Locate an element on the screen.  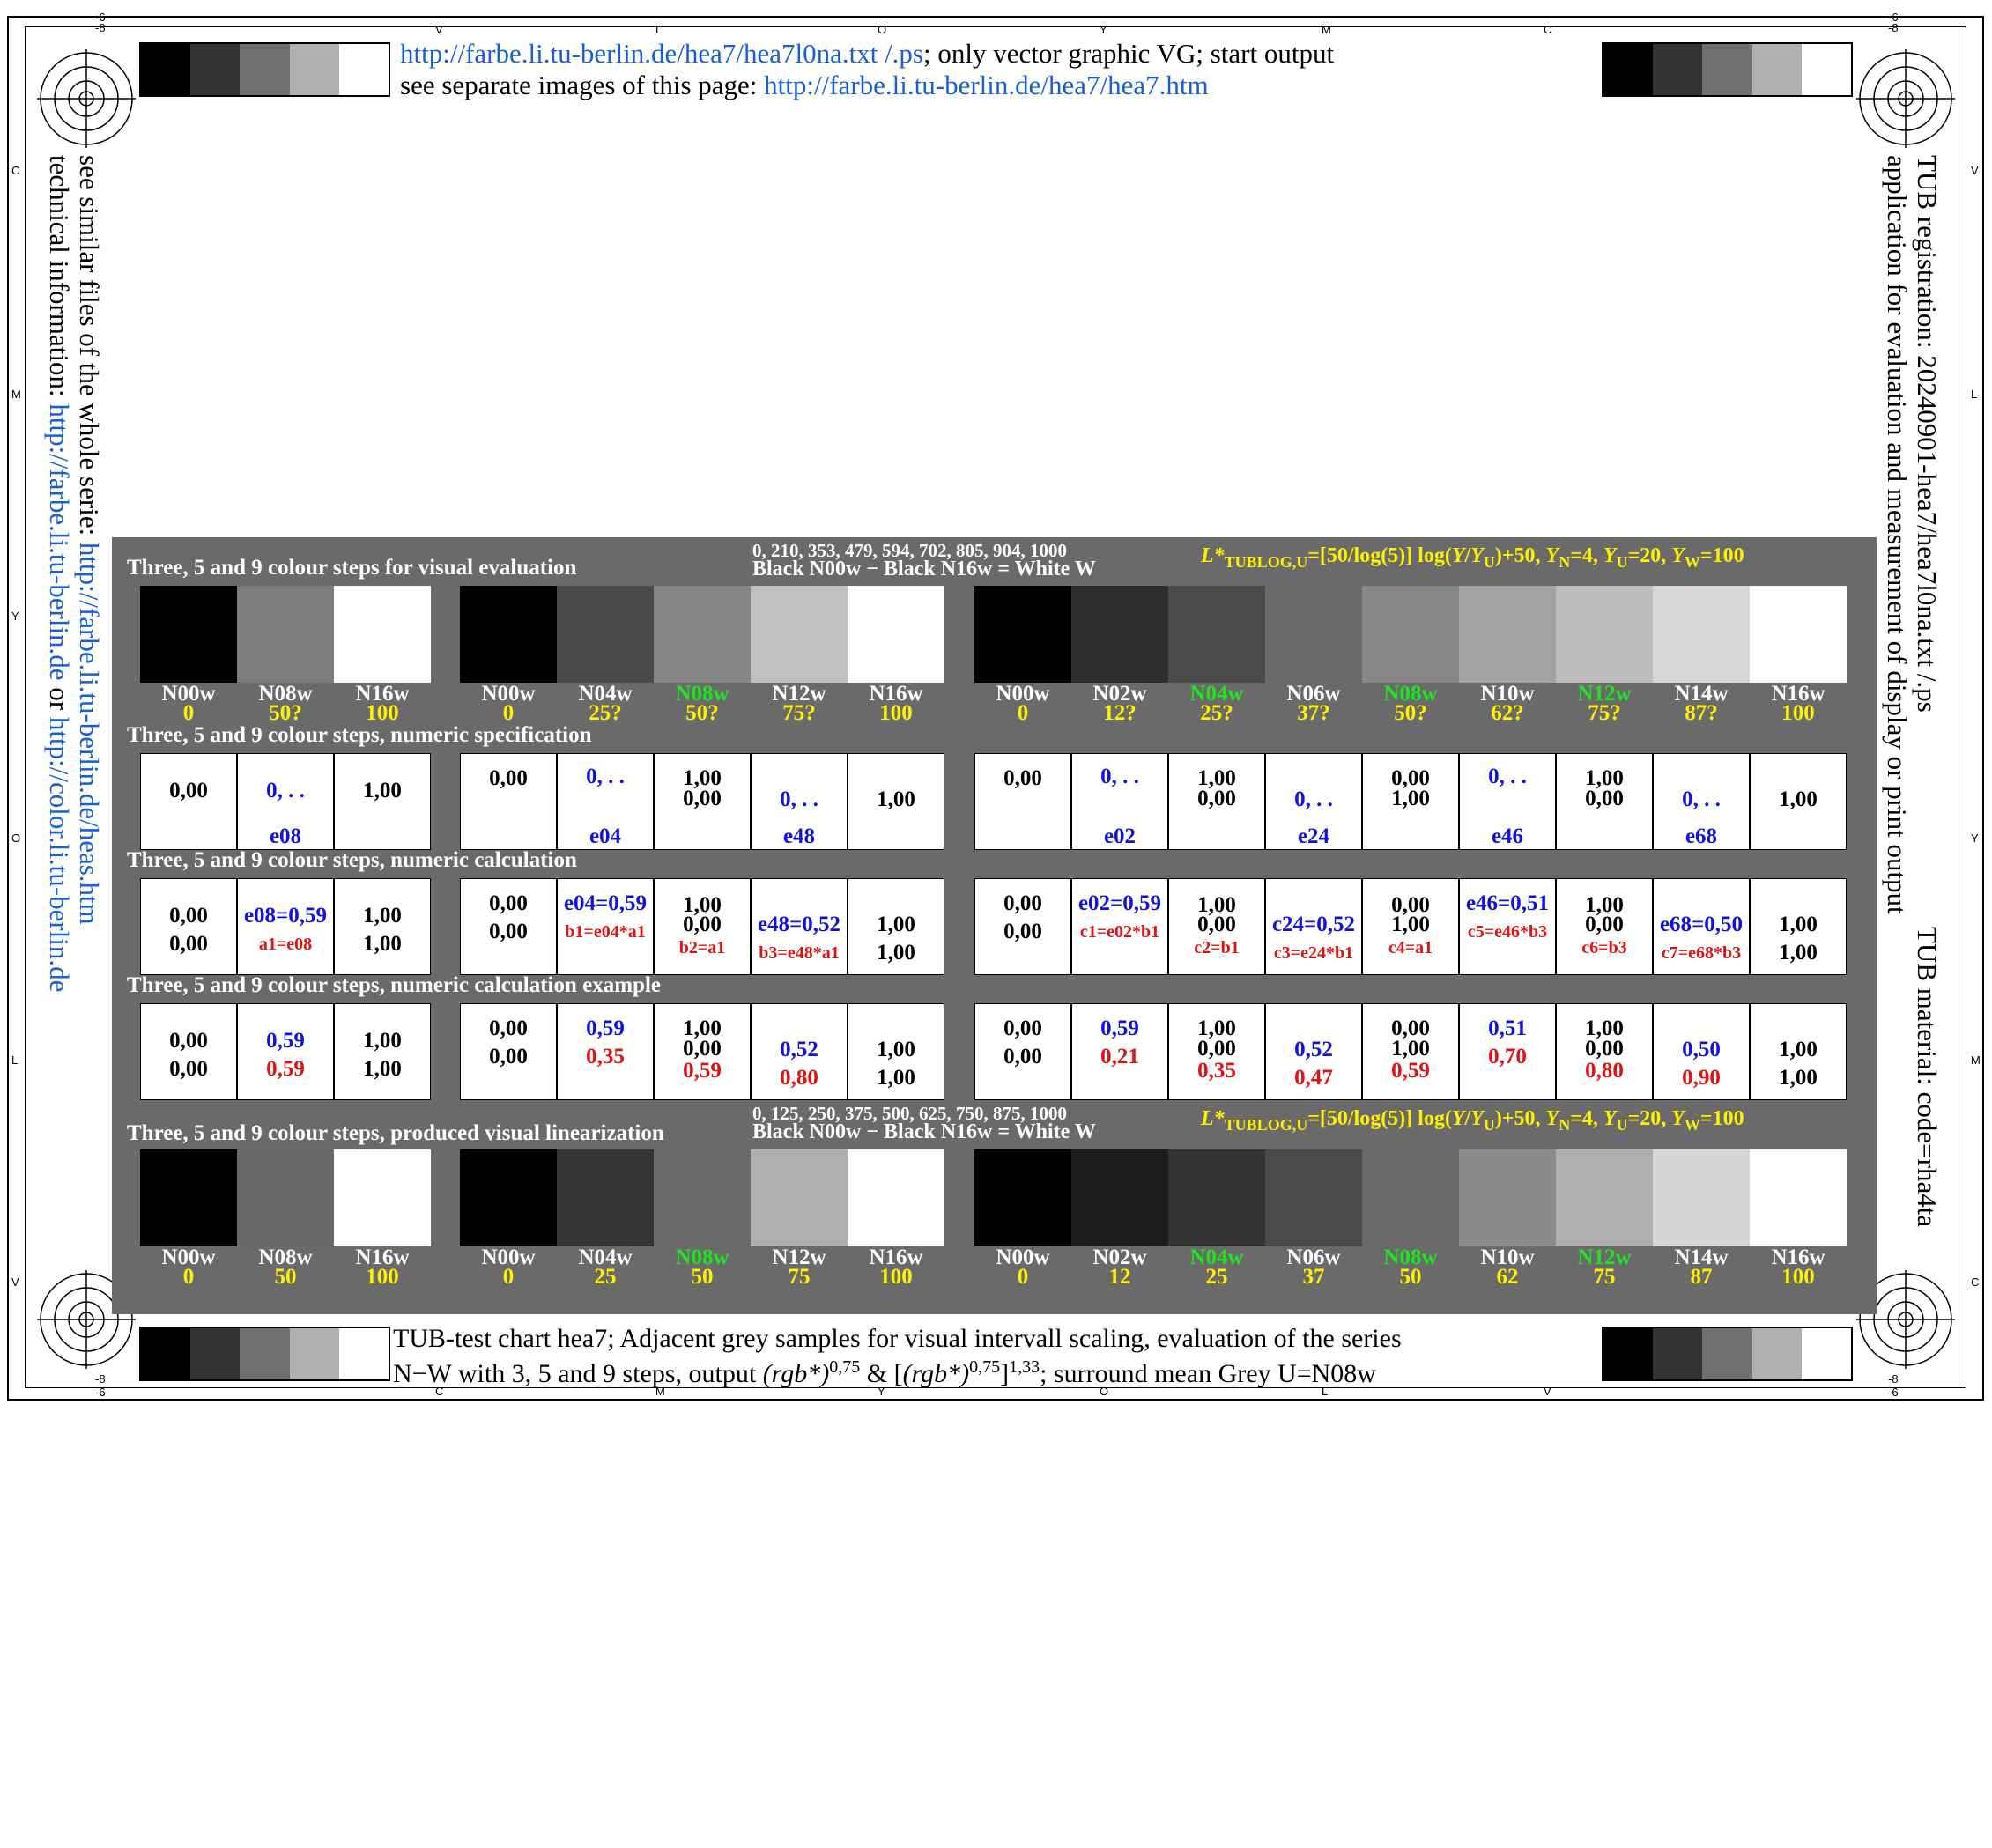
numeric-cell: 0,52 0,47 is located at coordinates (1313, 1051).